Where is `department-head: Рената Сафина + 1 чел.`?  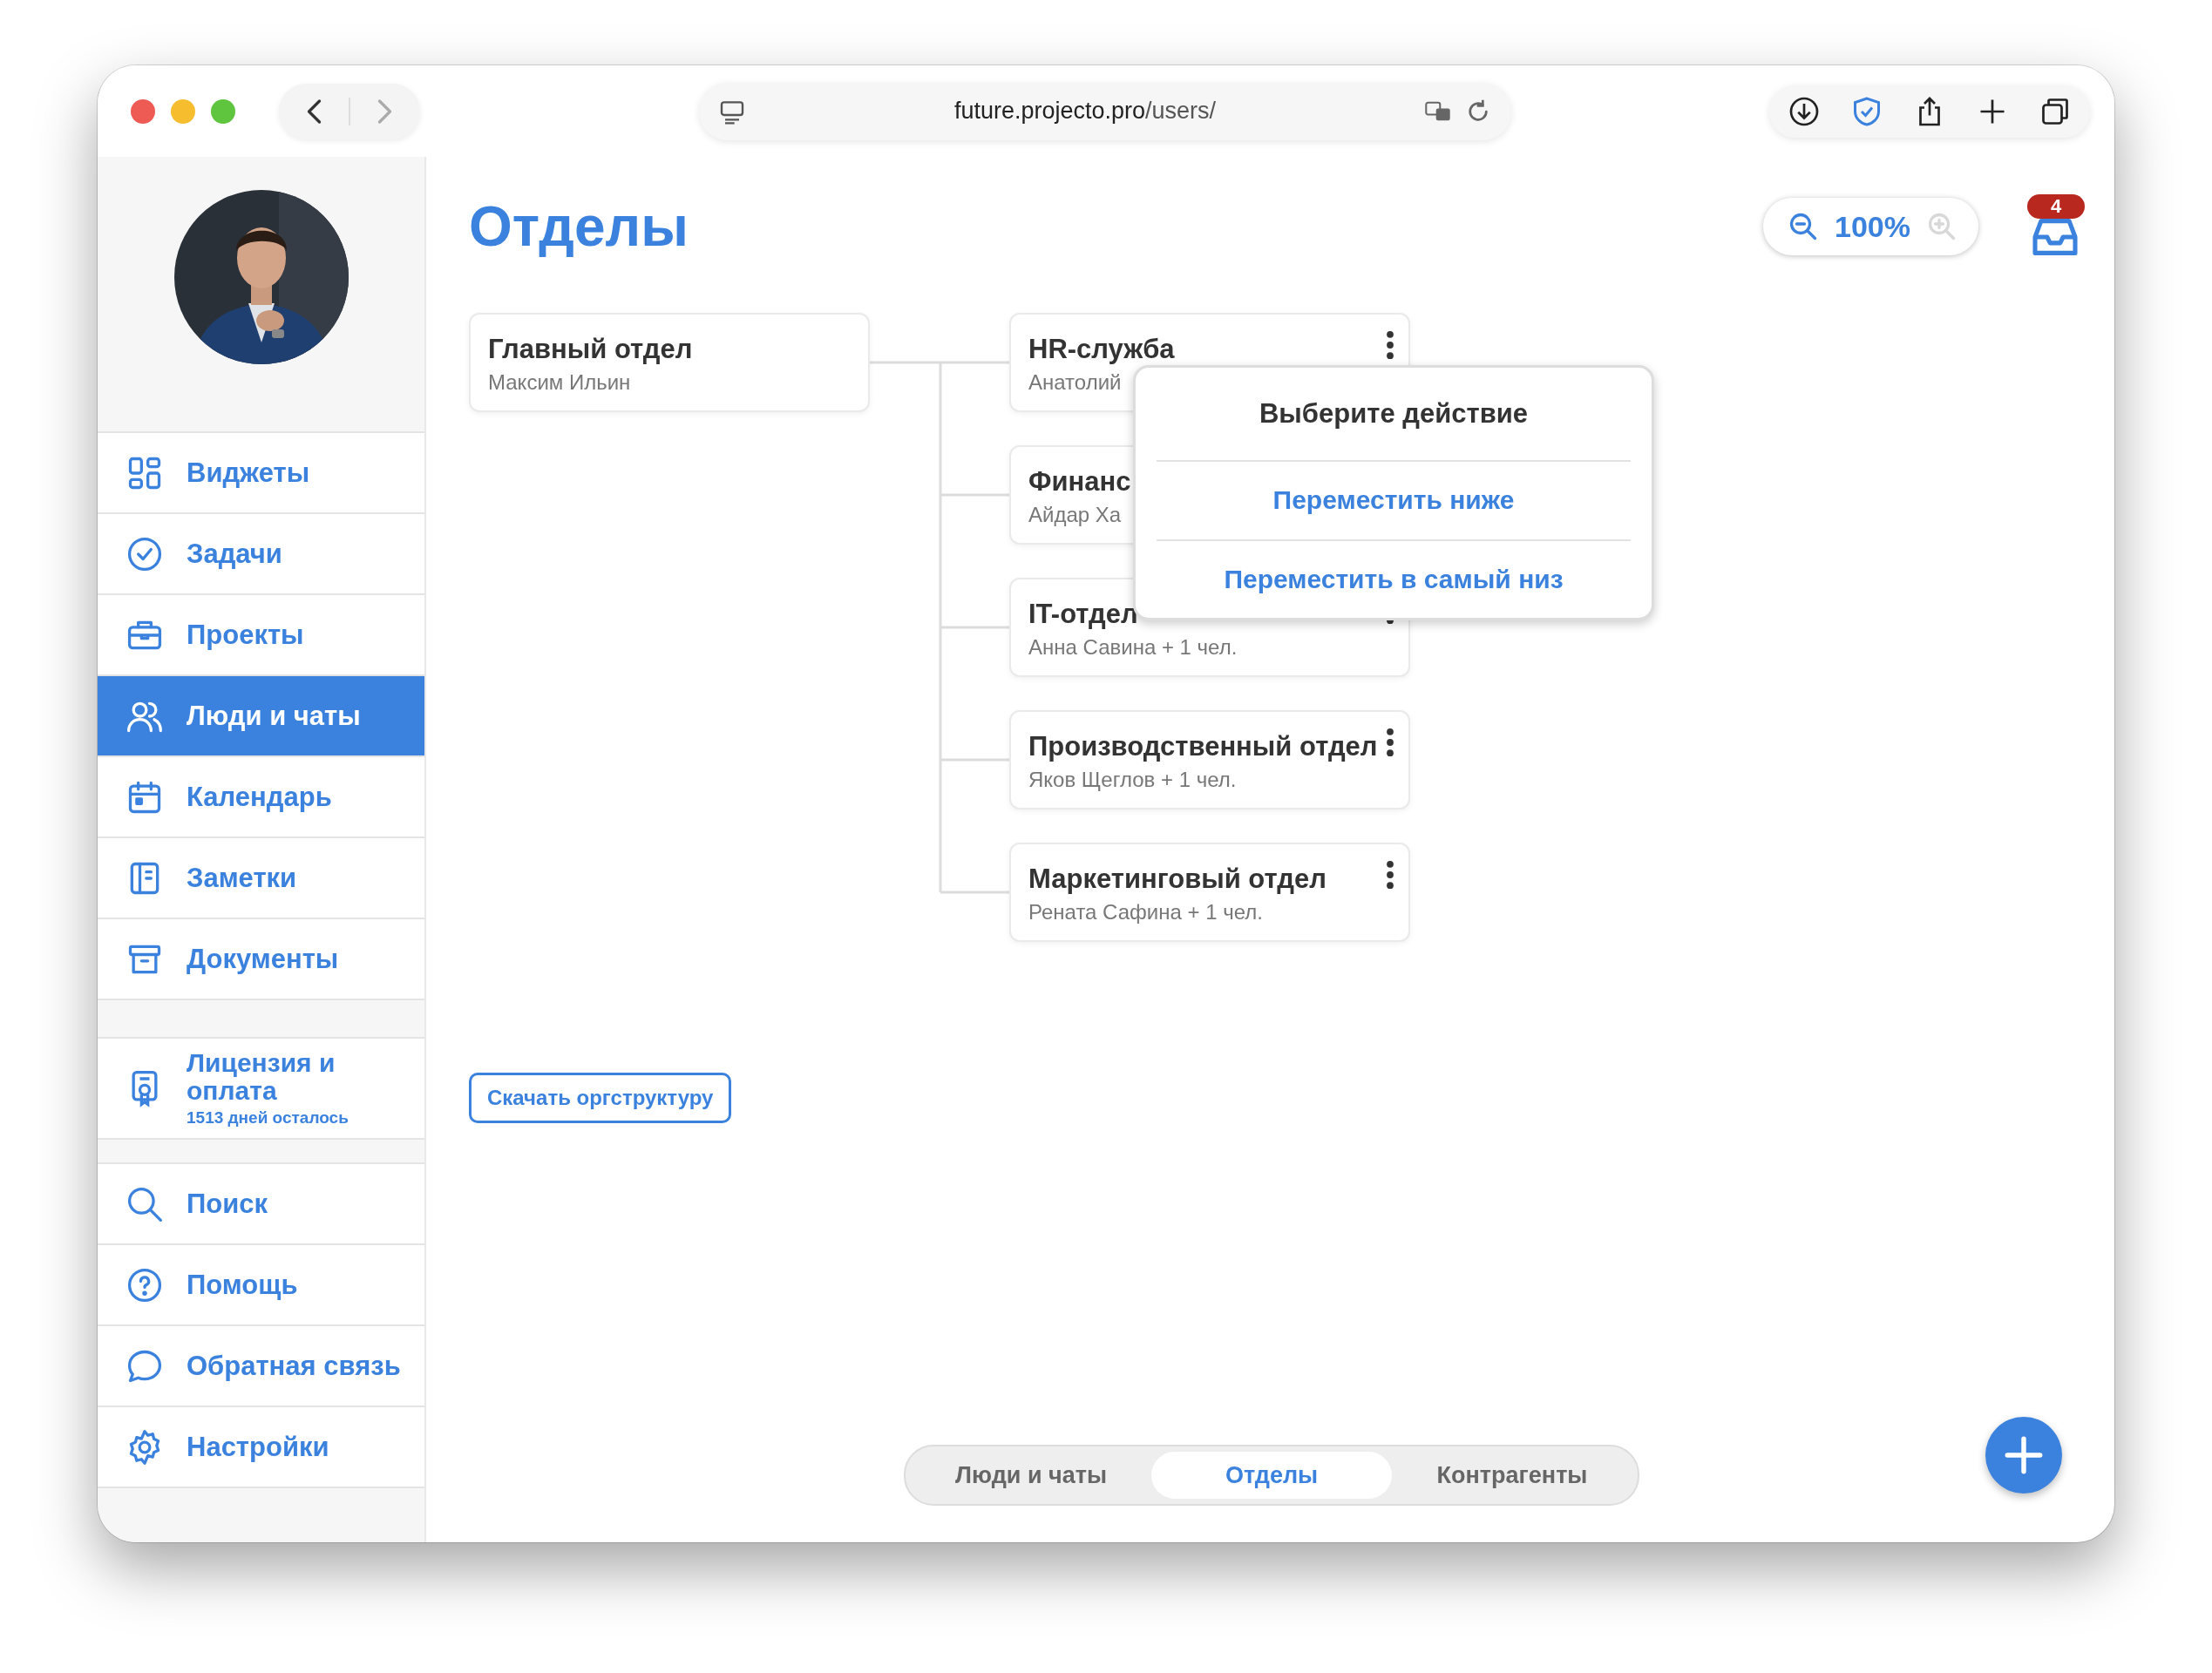
department-head: Рената Сафина + 1 чел. is located at coordinates (1145, 912).